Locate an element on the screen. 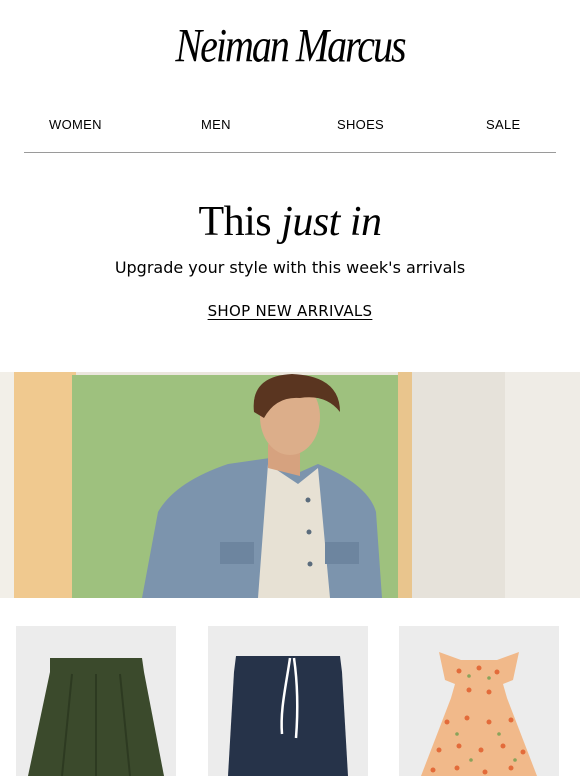 Image resolution: width=580 pixels, height=776 pixels. headline-italic: just in is located at coordinates (331, 222).